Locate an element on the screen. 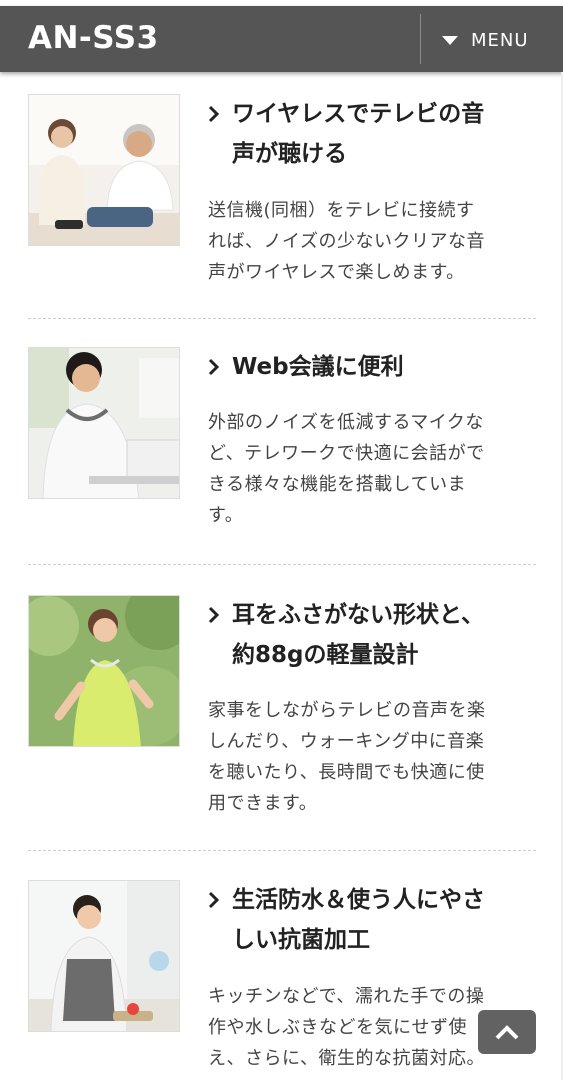 This screenshot has height=1080, width=563. description-line: ど、テレワークで快適に会話がで is located at coordinates (346, 453).